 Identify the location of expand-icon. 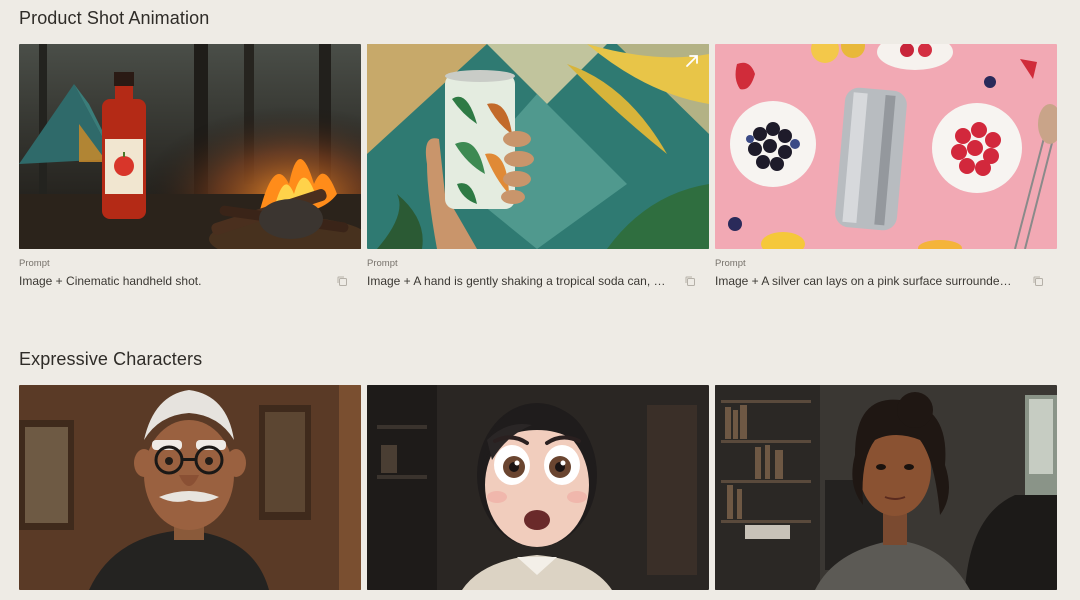
(692, 61).